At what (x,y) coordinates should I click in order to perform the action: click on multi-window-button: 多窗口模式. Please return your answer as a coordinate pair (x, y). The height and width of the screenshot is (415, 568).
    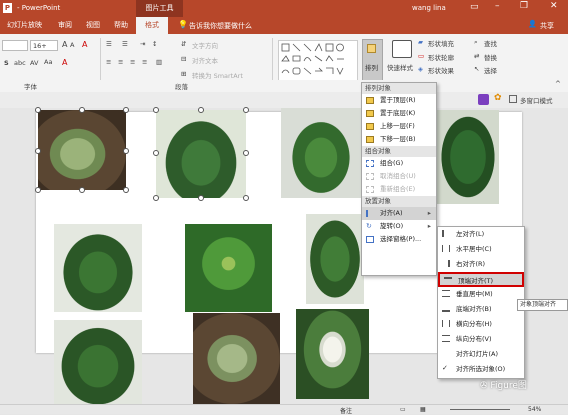
    Looking at the image, I should click on (536, 100).